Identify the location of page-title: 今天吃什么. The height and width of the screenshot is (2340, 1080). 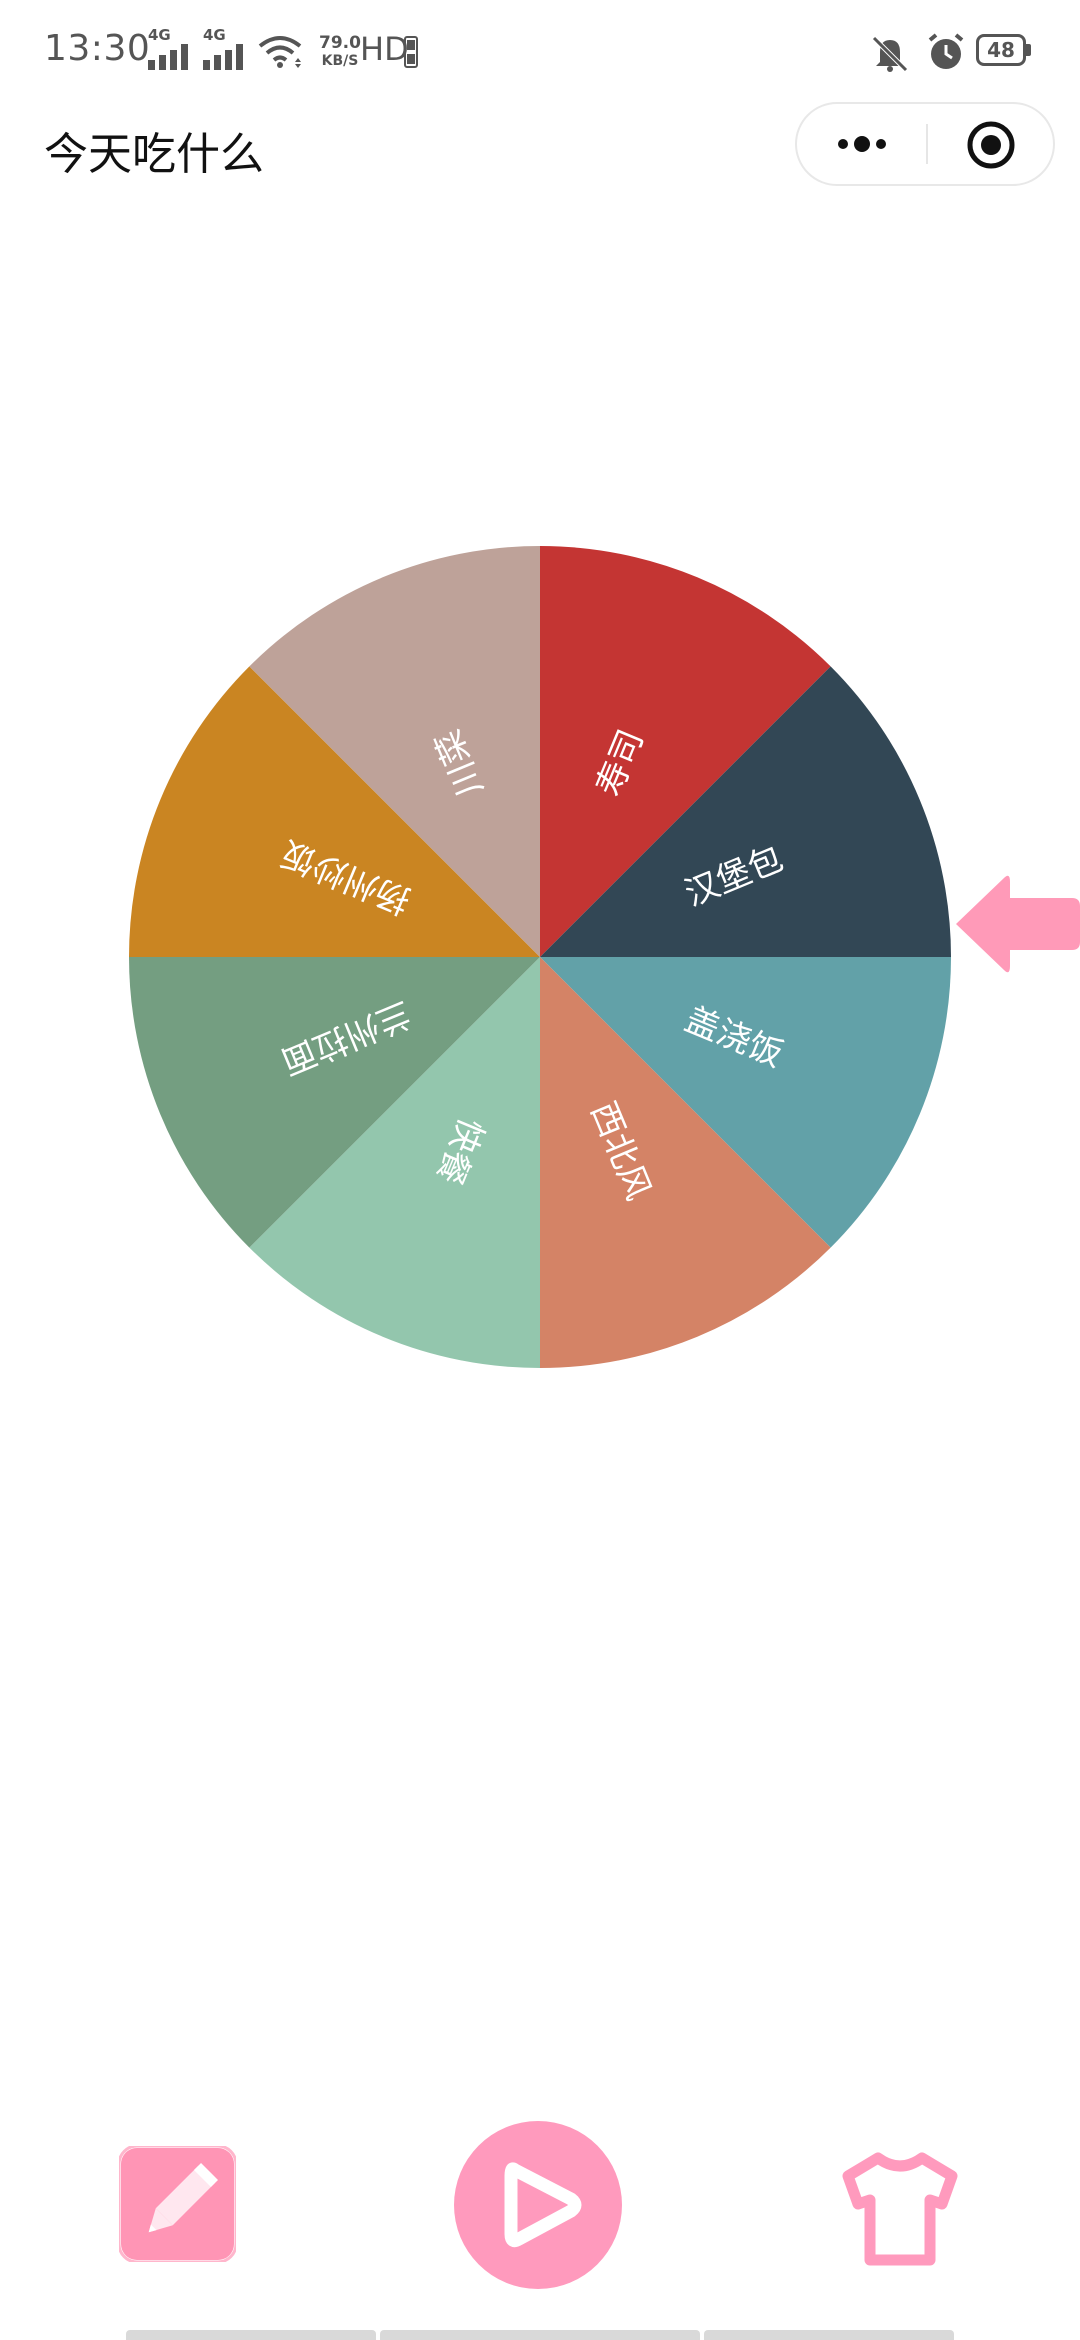
(154, 154).